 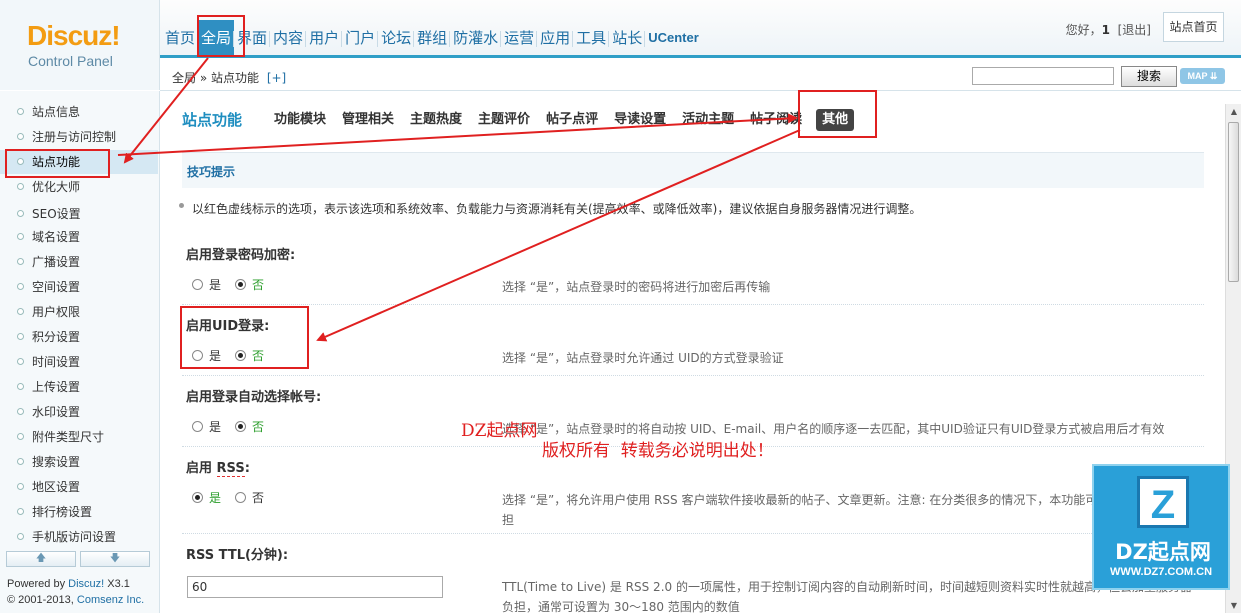 I want to click on label-prefix: 启用, so click(x=201, y=468).